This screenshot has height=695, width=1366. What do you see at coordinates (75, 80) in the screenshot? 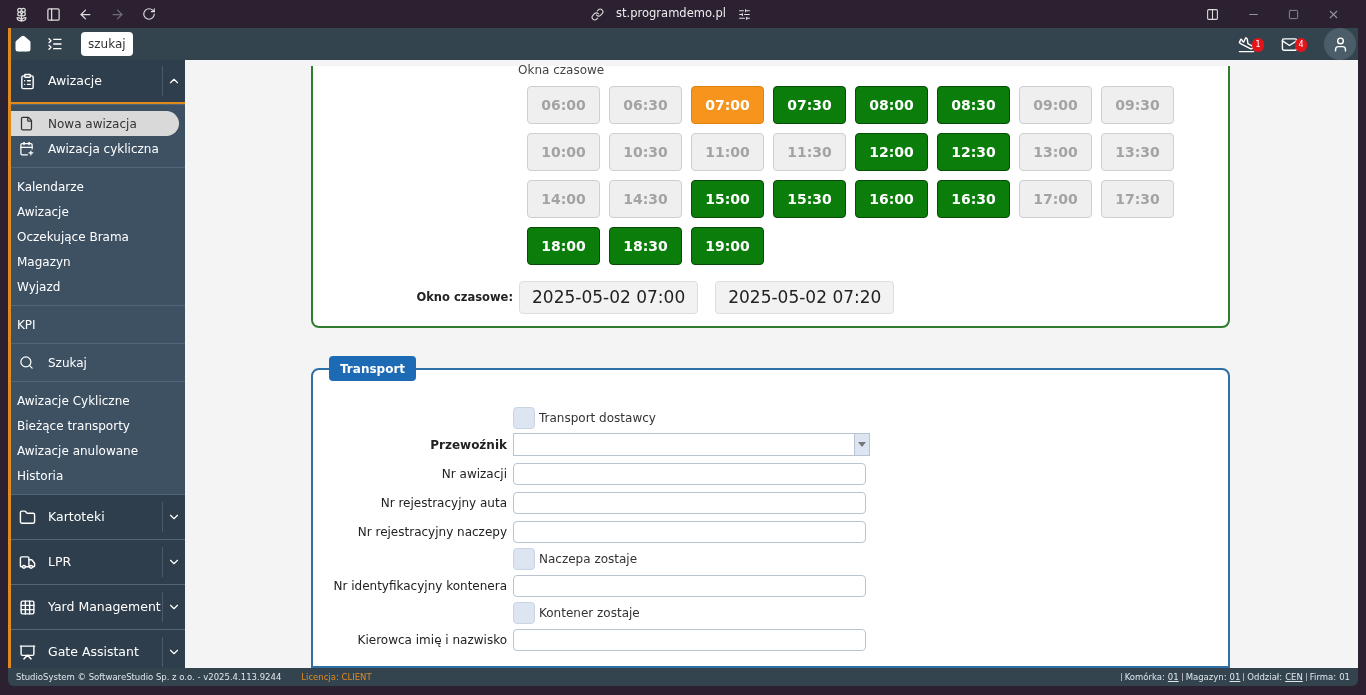
I see `section-label: Awizacje` at bounding box center [75, 80].